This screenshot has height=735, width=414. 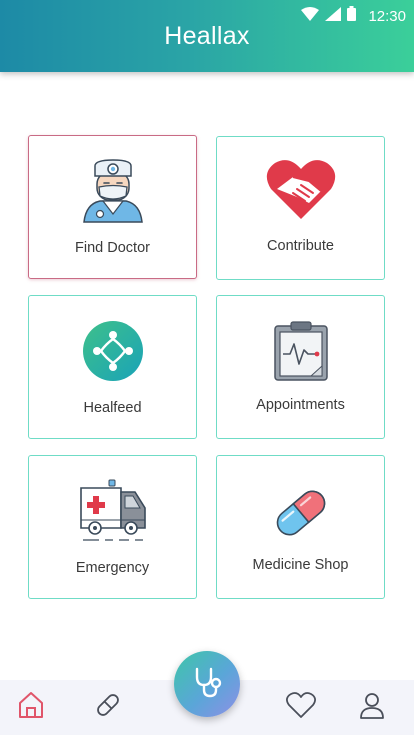 I want to click on tile-label: Appointments, so click(x=300, y=405).